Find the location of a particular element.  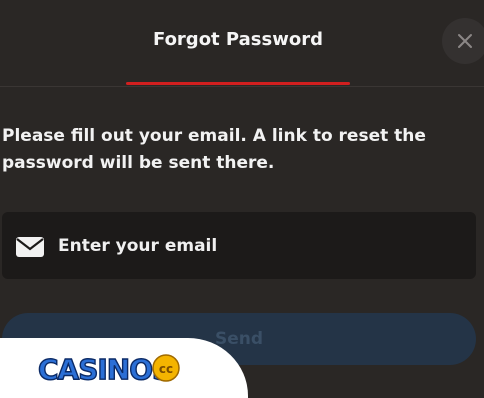

active-tab-underline is located at coordinates (238, 83).